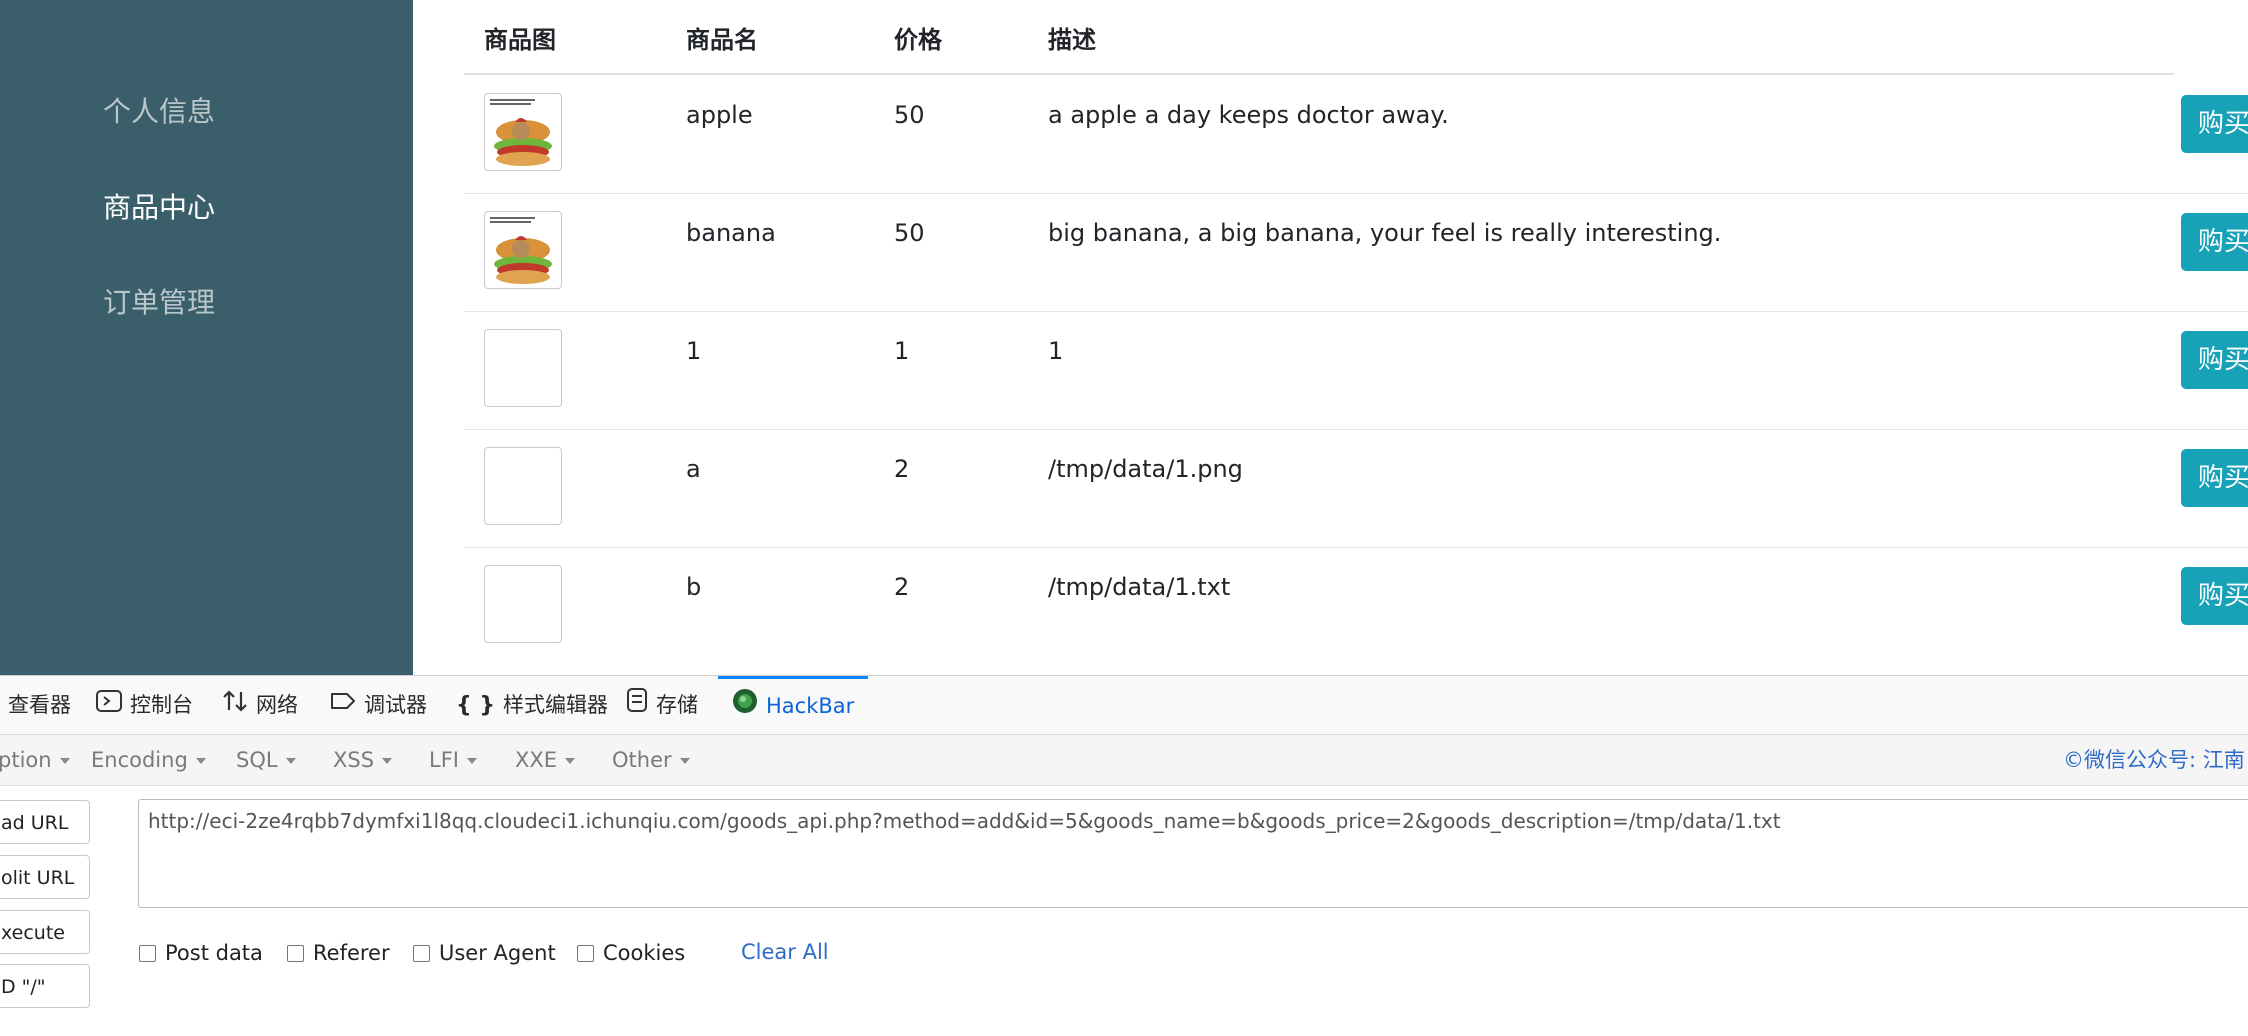 The image size is (2248, 1036). What do you see at coordinates (277, 705) in the screenshot?
I see `tab-label: 网络` at bounding box center [277, 705].